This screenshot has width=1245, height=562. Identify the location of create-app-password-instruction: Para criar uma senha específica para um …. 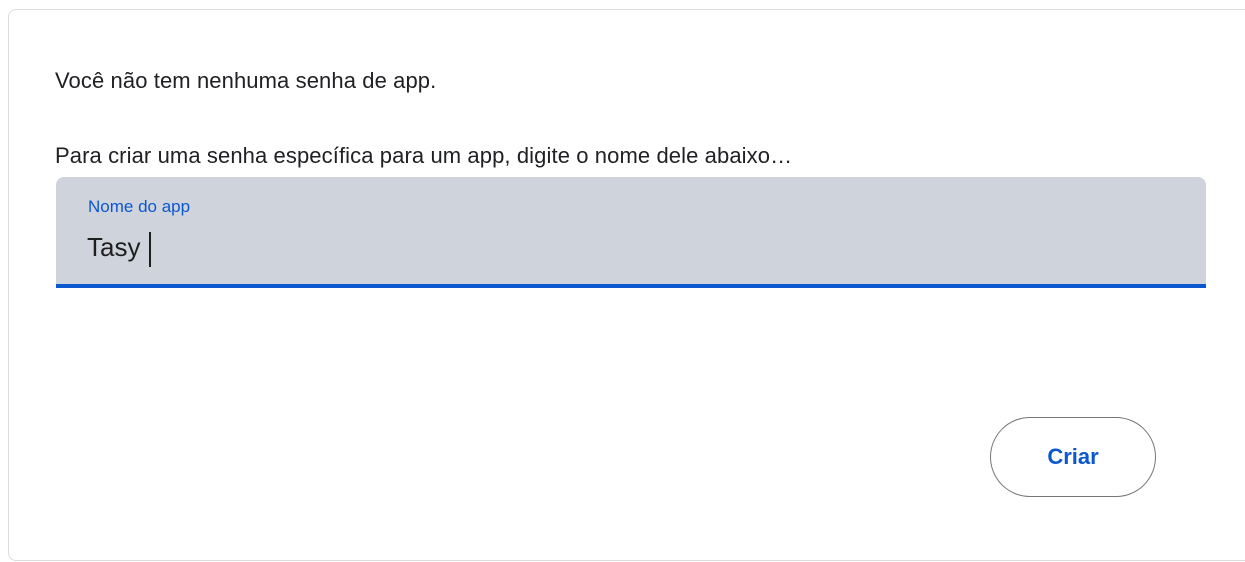
(424, 155).